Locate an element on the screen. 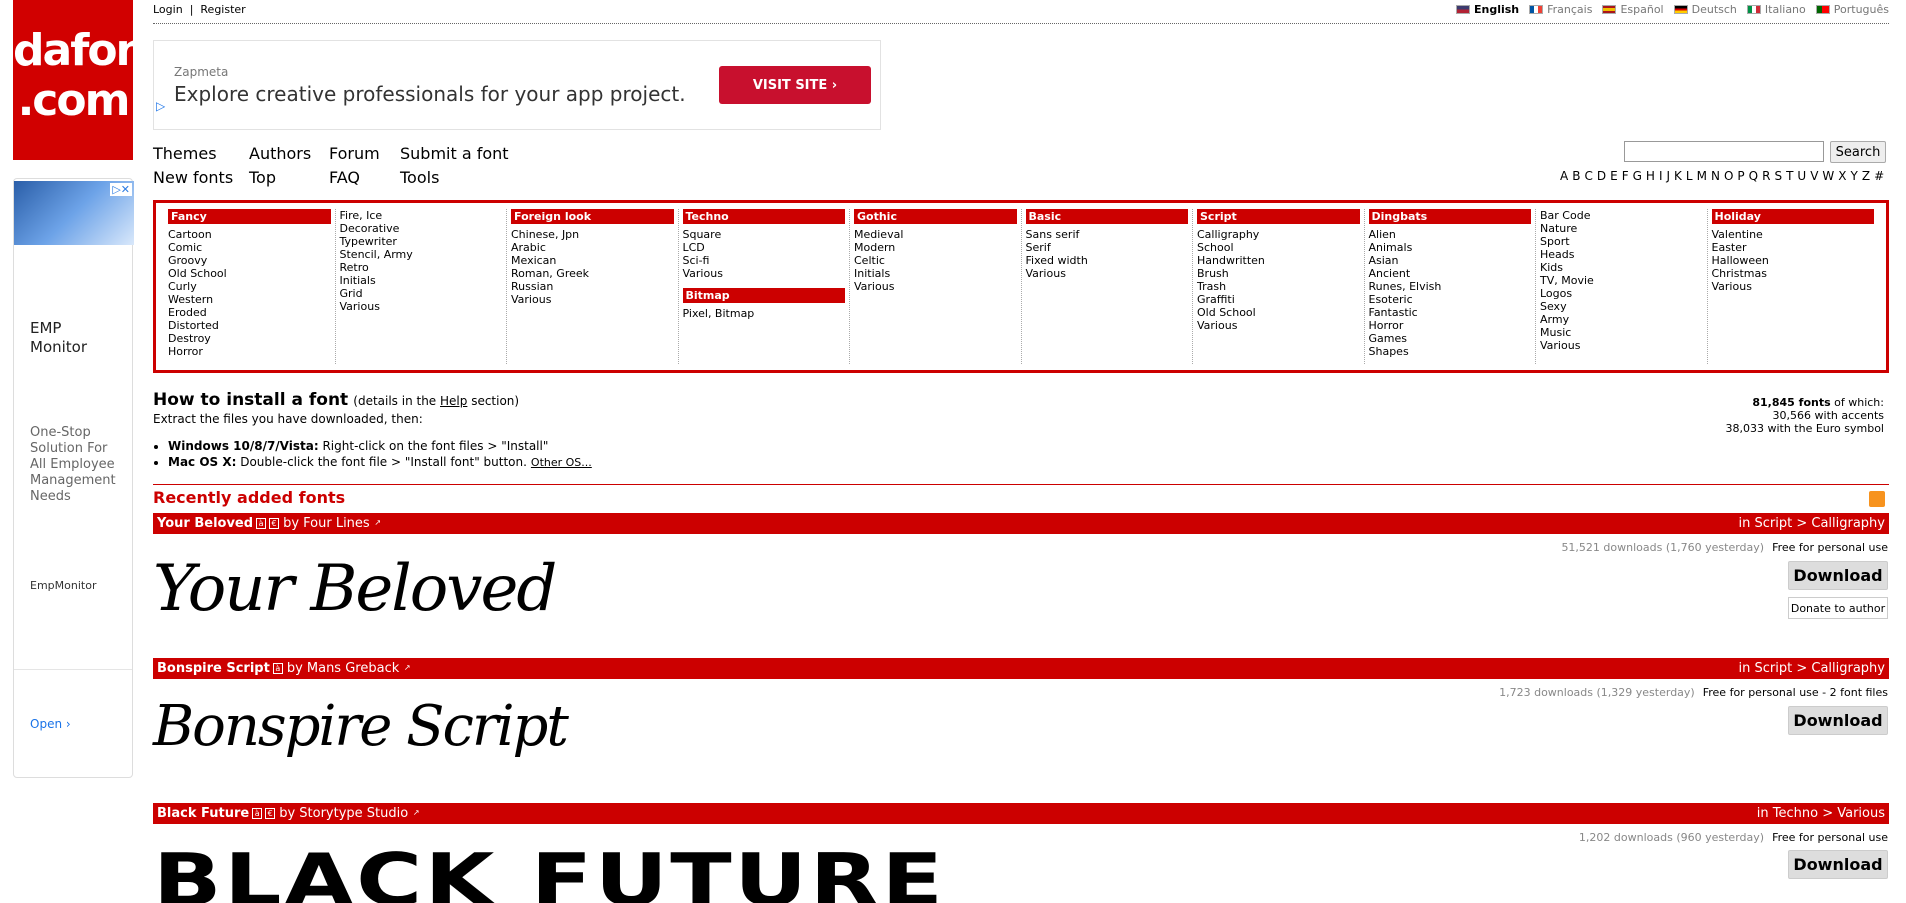 The image size is (1906, 903). register-link: Register is located at coordinates (222, 9).